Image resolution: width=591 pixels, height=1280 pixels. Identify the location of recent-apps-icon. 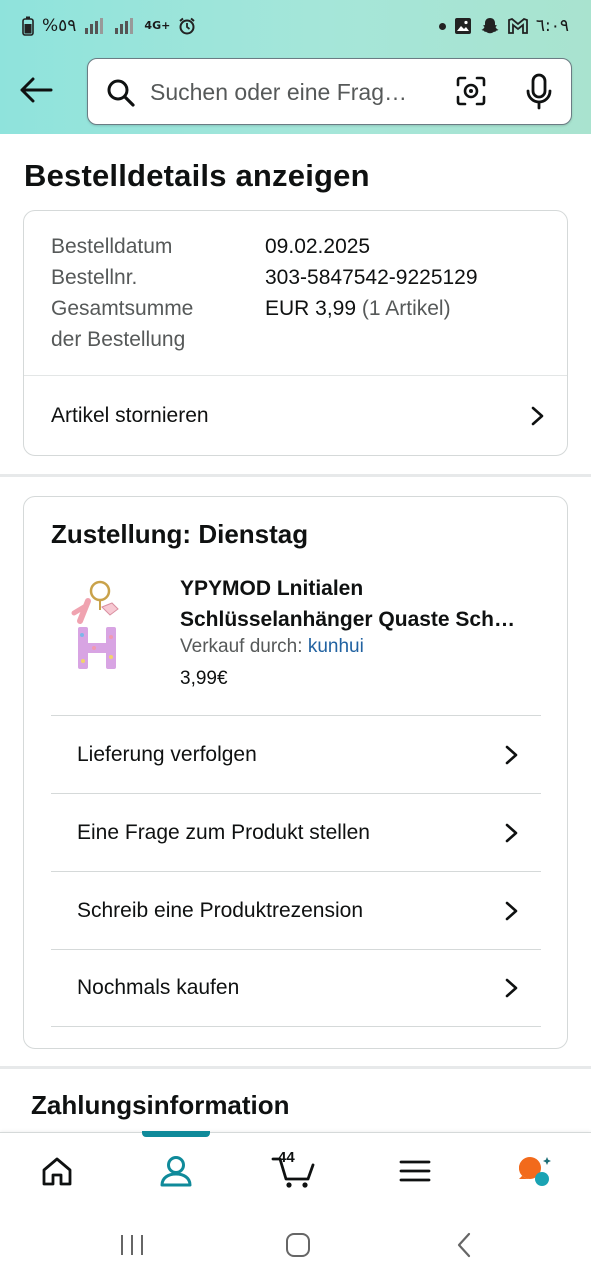
(132, 1245).